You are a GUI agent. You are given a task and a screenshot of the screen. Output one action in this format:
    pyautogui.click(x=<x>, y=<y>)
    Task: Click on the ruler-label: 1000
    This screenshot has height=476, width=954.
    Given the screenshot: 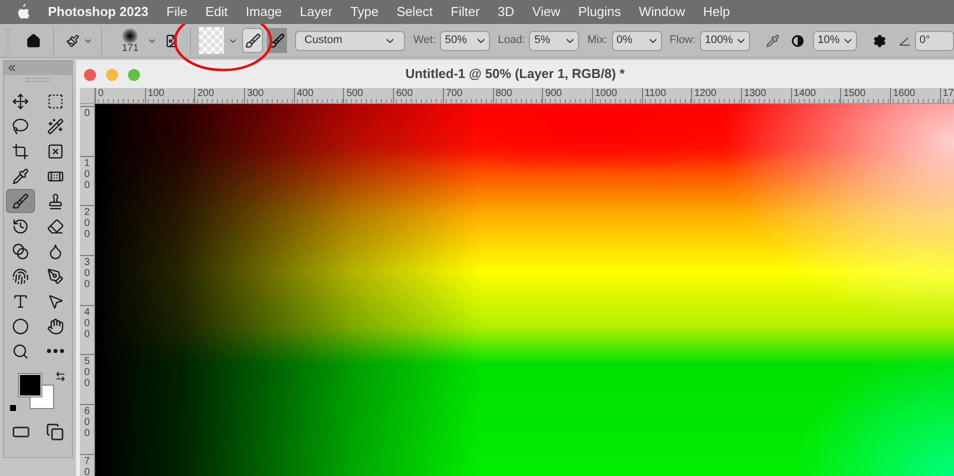 What is the action you would take?
    pyautogui.click(x=606, y=93)
    